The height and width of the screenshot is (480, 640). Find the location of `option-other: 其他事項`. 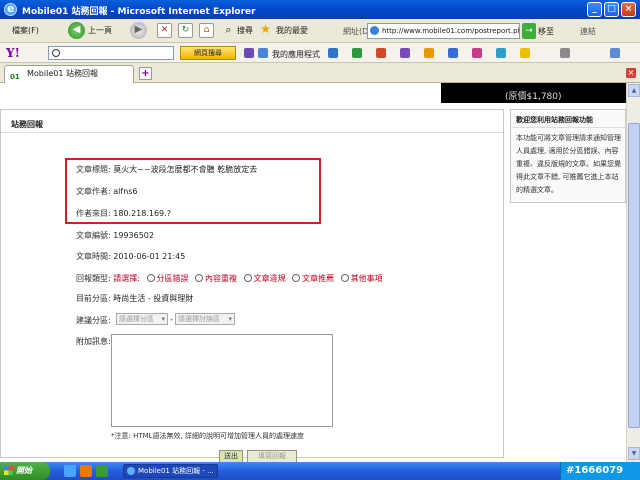

option-other: 其他事項 is located at coordinates (367, 278).